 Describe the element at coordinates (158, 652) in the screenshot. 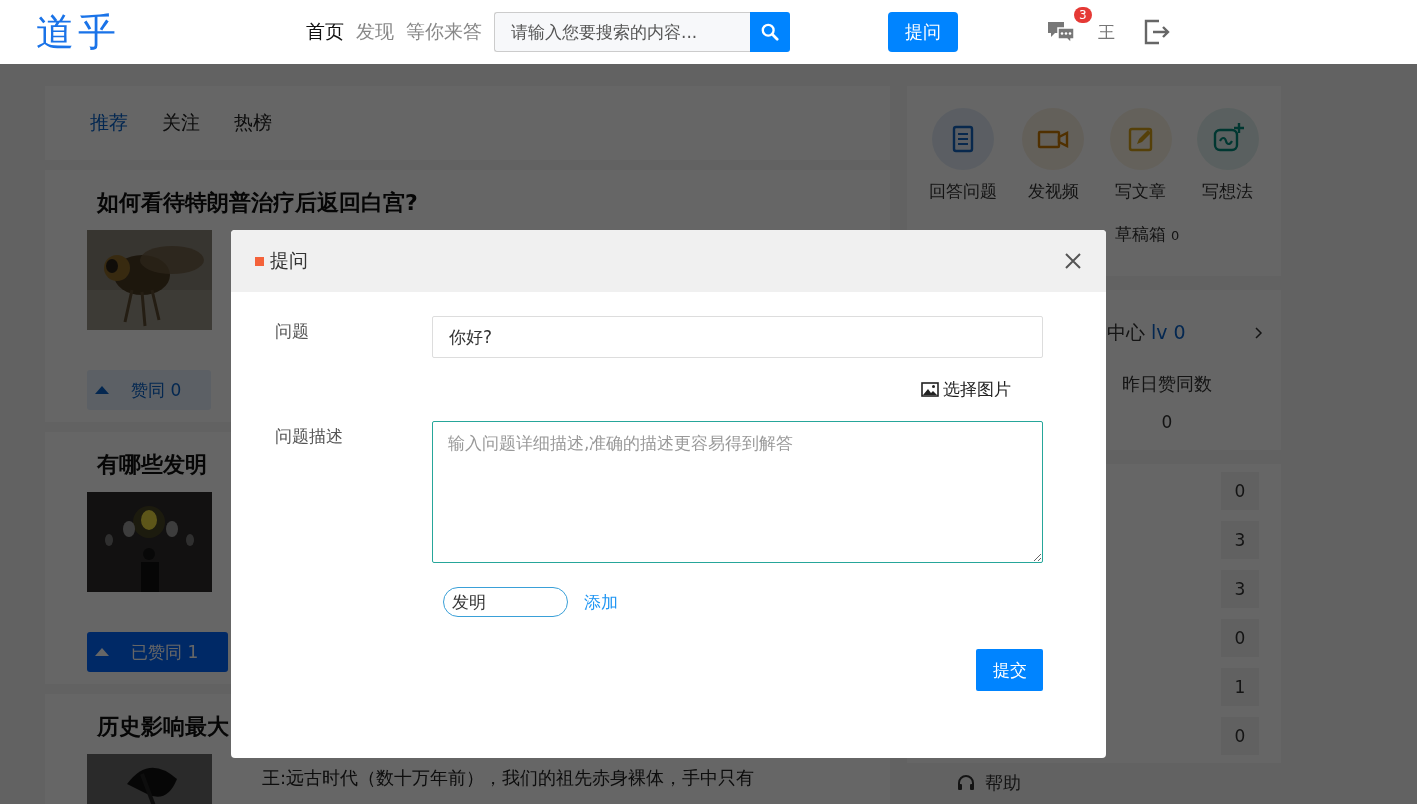

I see `upvote-button: 已赞同 1` at that location.